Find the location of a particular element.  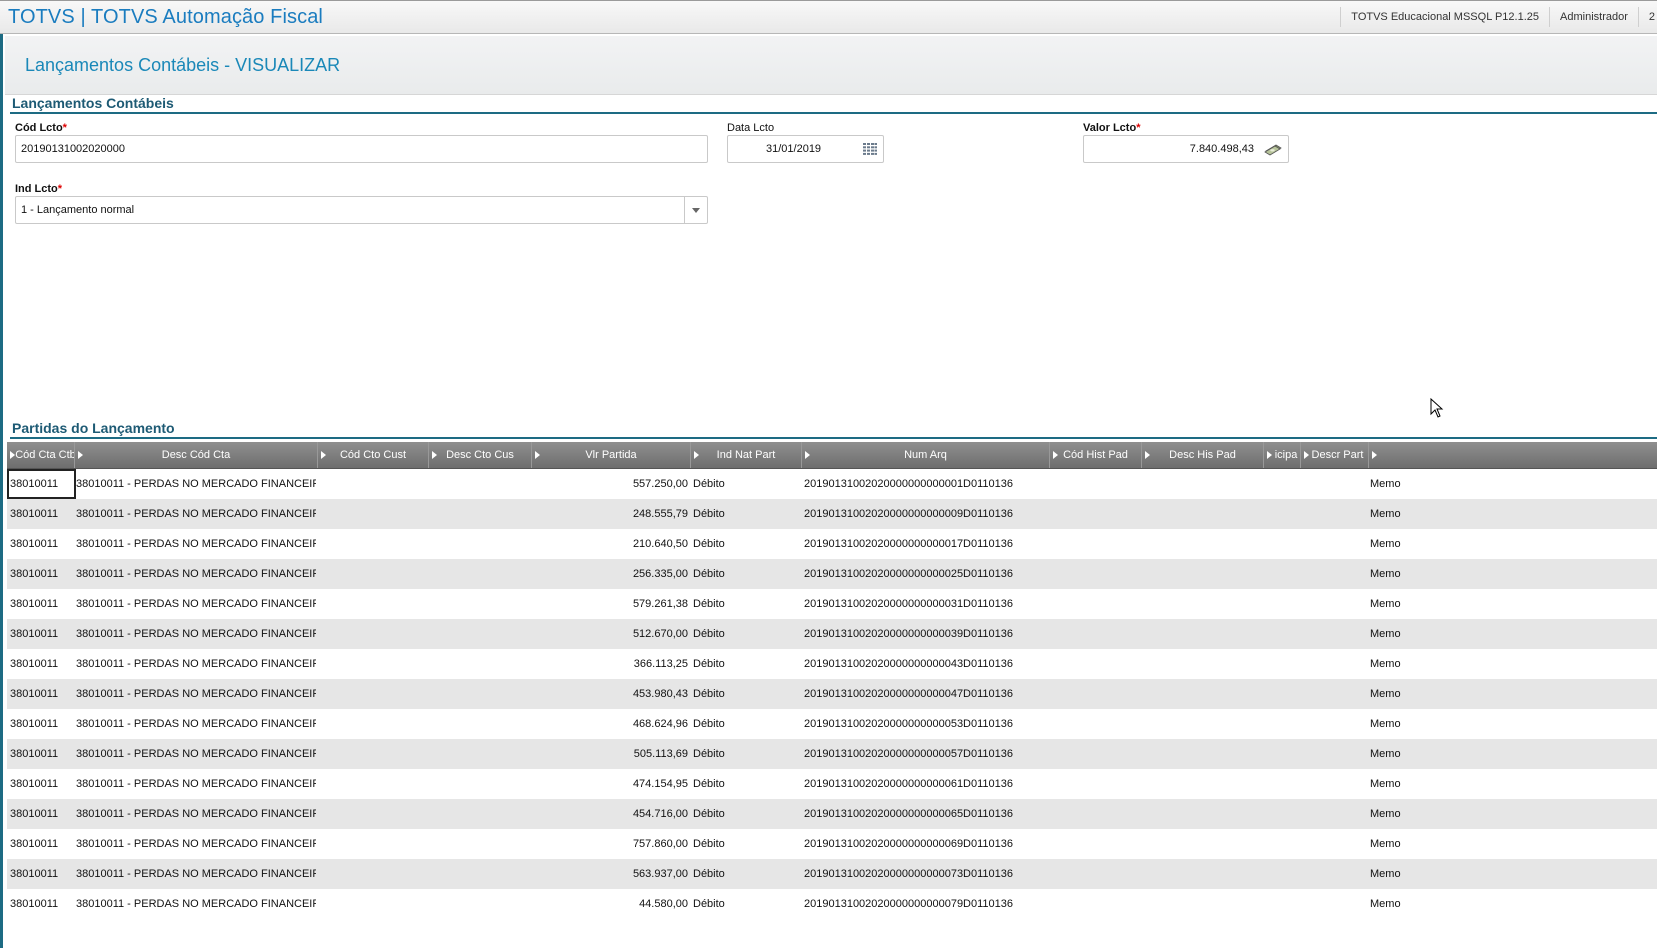

cell-vlr-partida: 44.580,00 is located at coordinates (610, 904).